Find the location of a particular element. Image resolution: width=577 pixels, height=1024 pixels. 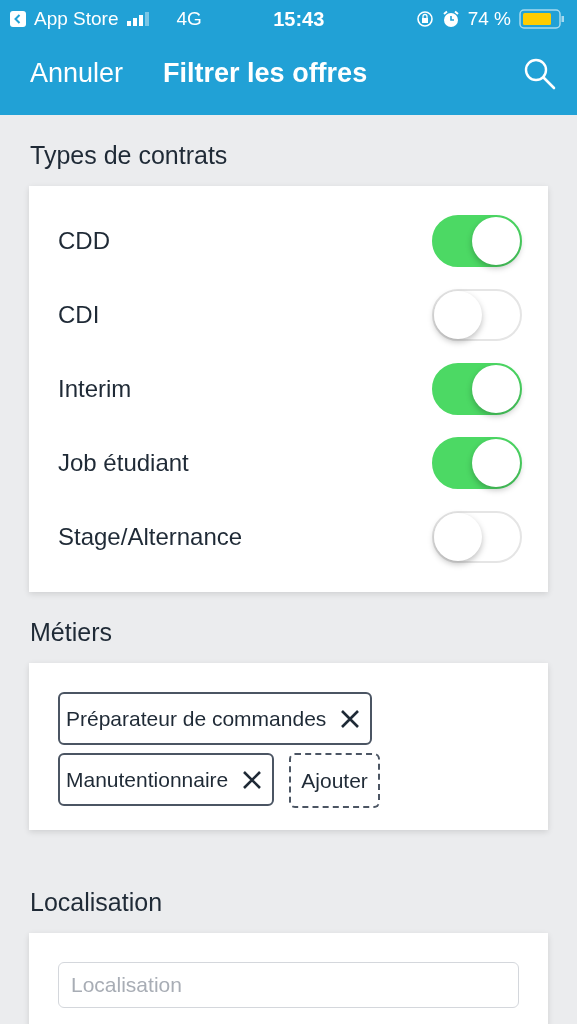

rotation-lock-icon is located at coordinates (424, 19).